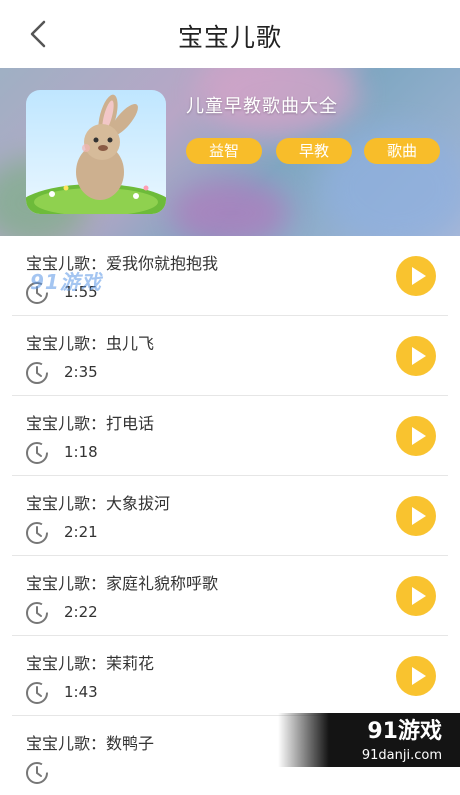  I want to click on song-duration: 1:18, so click(81, 452).